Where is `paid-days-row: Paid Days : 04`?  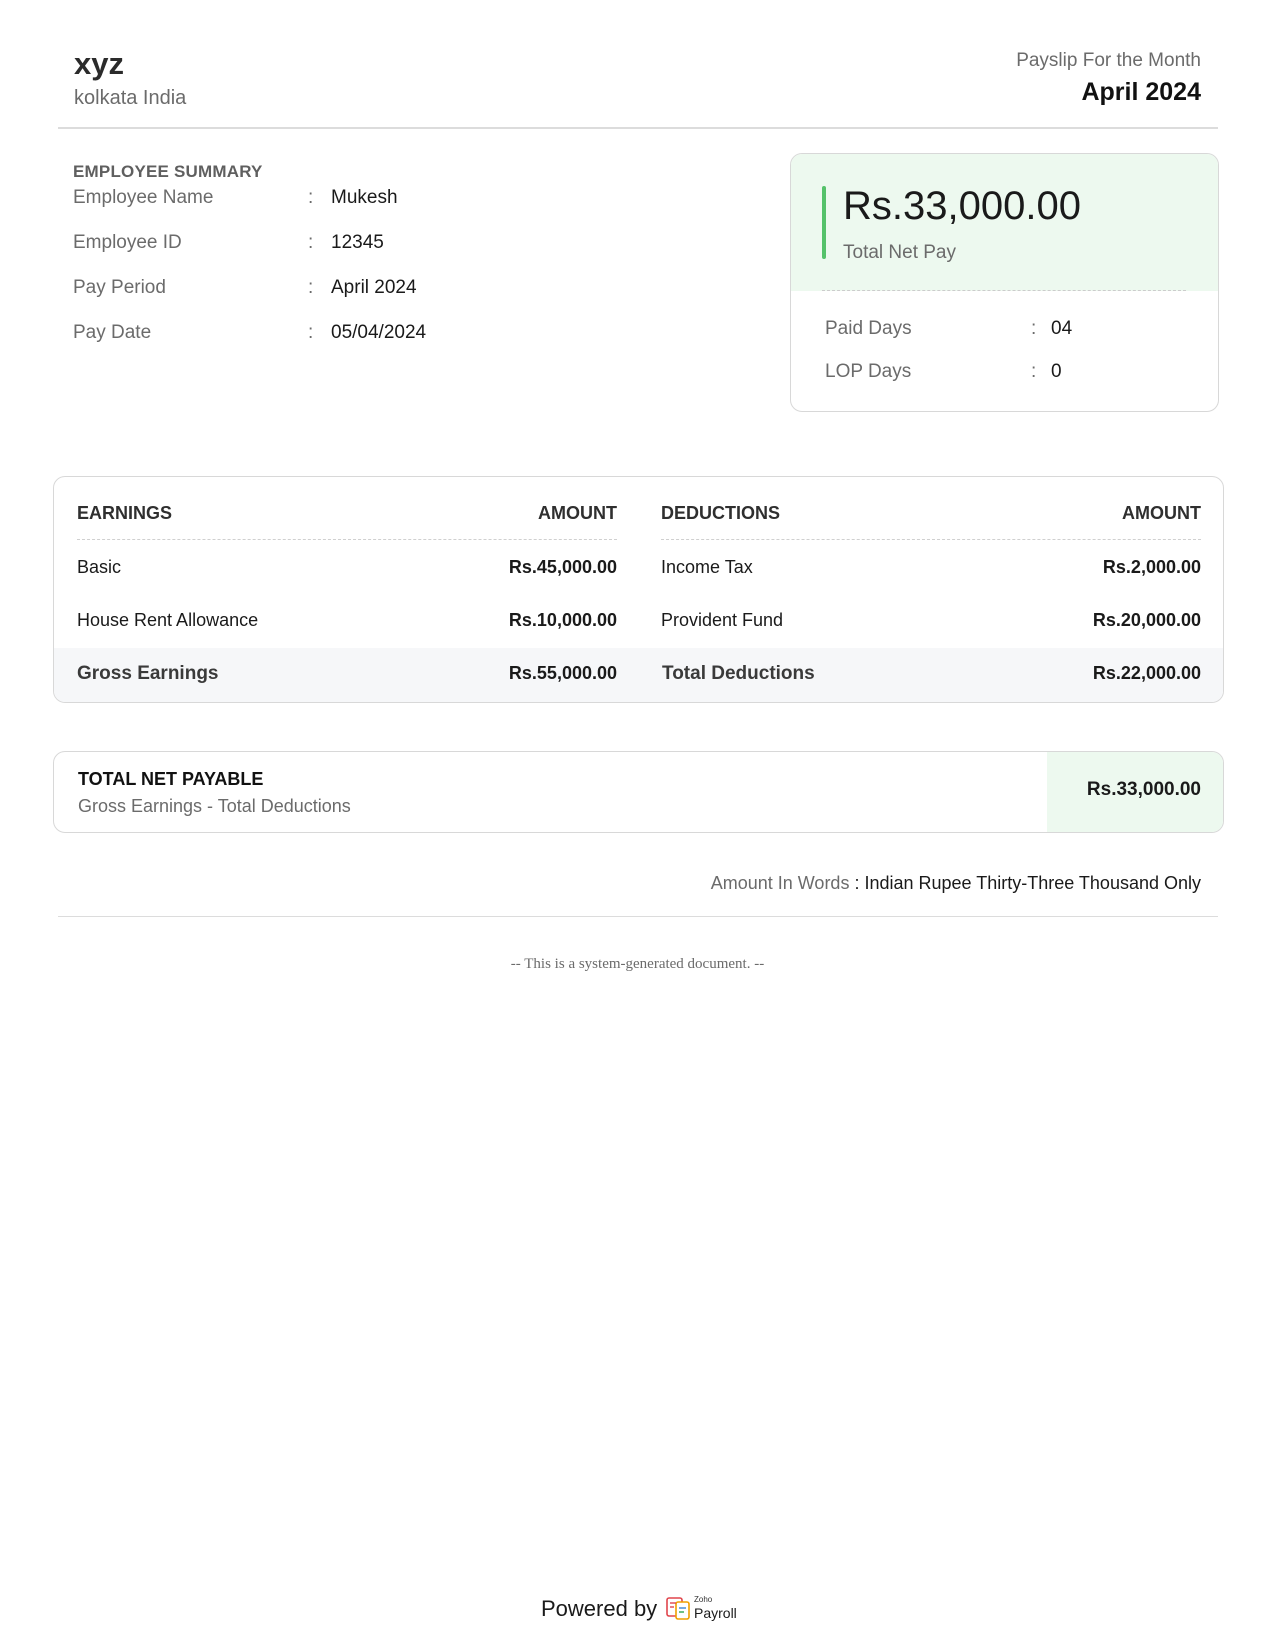 paid-days-row: Paid Days : 04 is located at coordinates (1005, 331).